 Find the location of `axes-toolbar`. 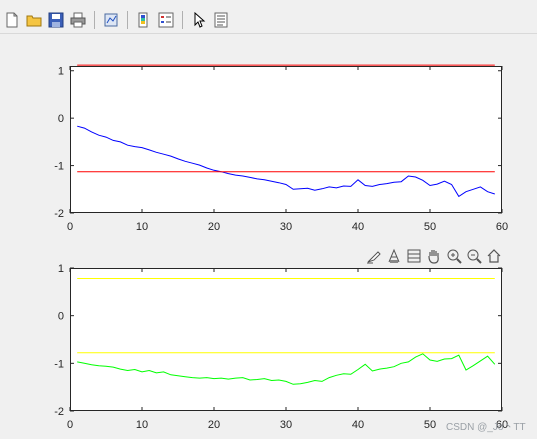

axes-toolbar is located at coordinates (433, 255).